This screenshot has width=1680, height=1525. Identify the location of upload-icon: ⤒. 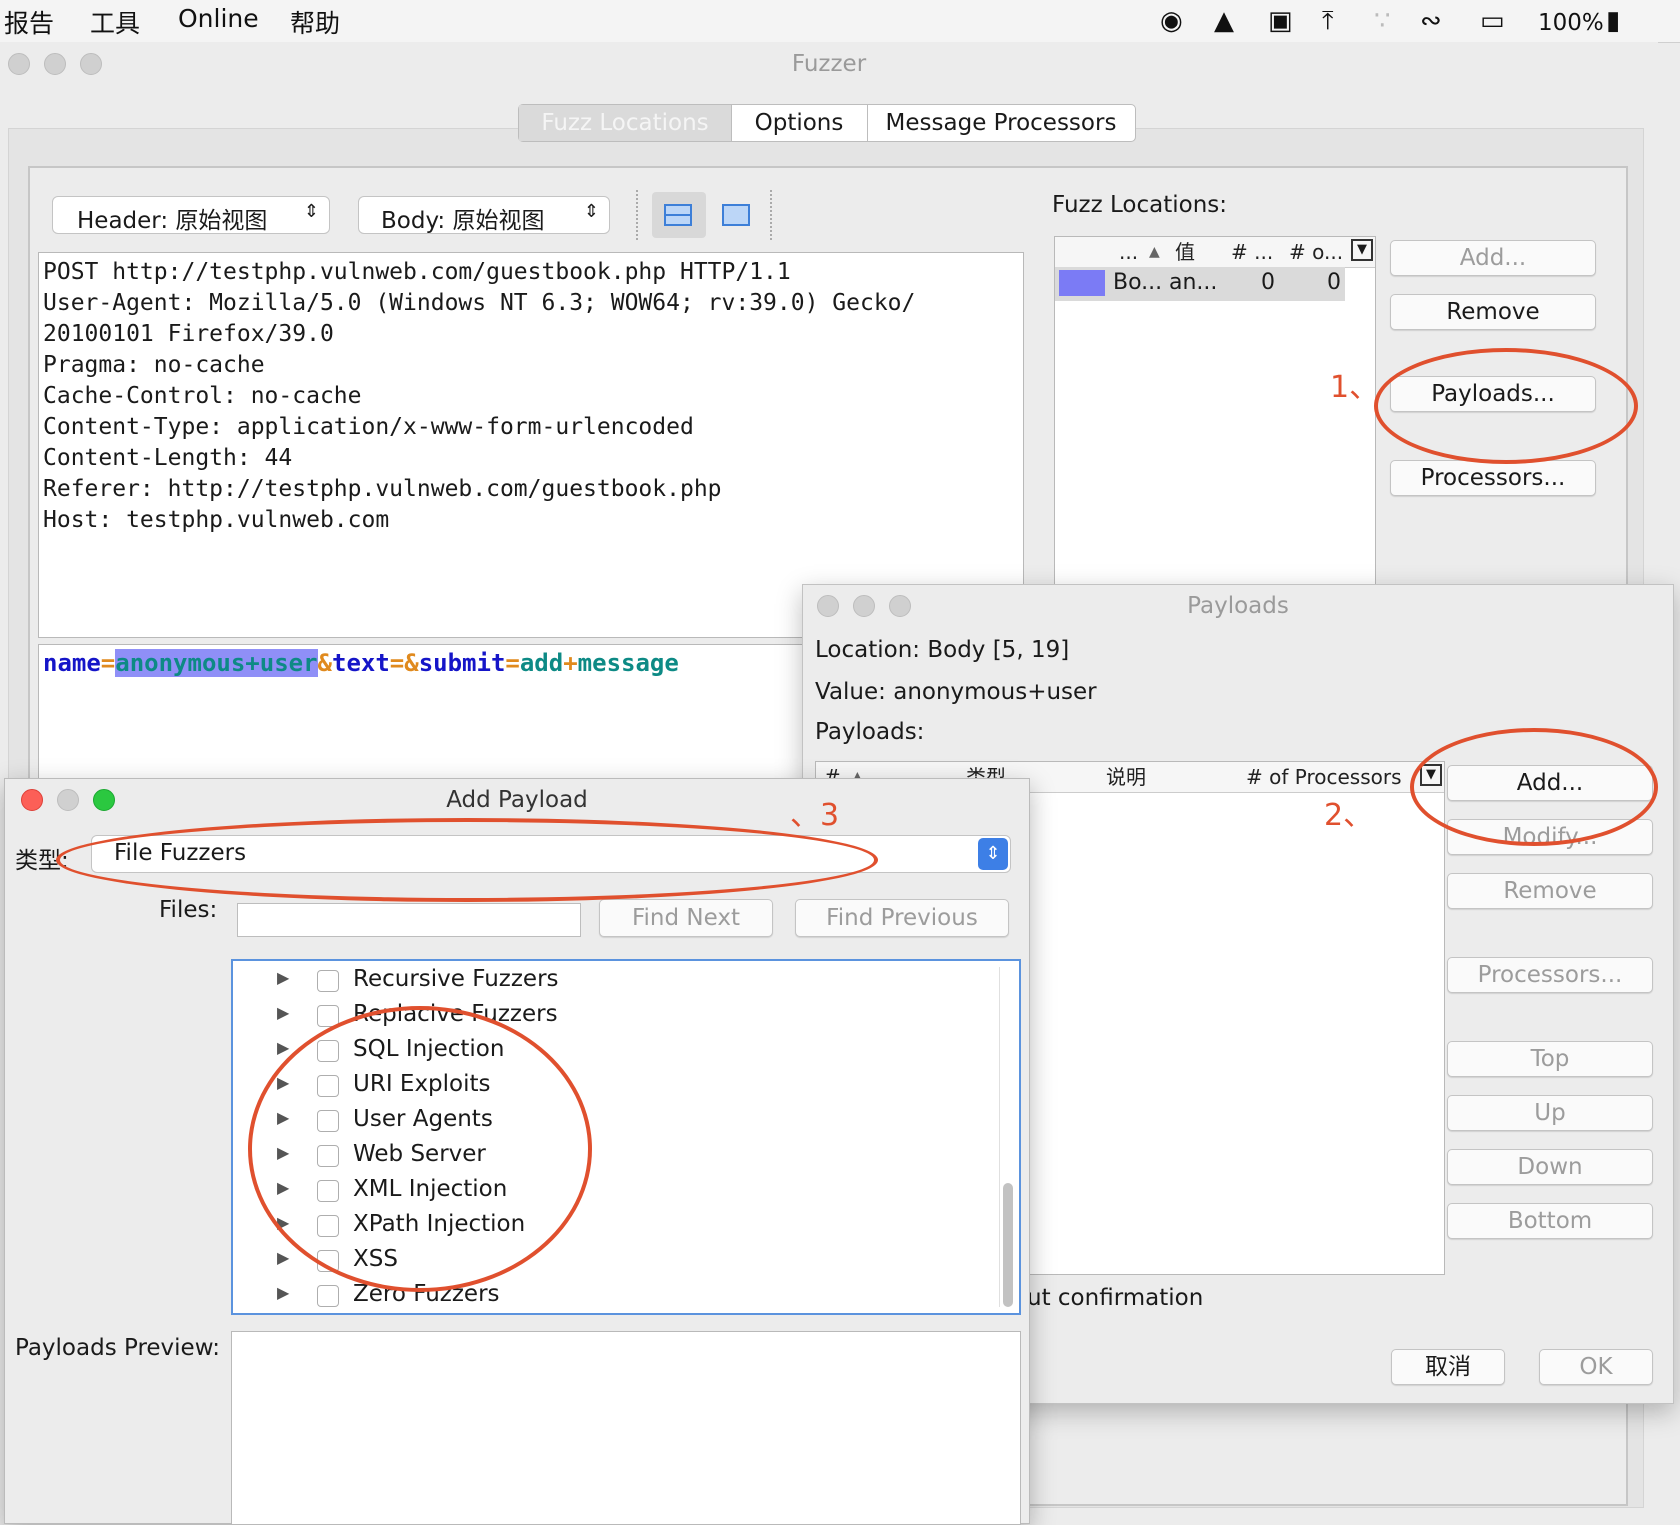
(1328, 21).